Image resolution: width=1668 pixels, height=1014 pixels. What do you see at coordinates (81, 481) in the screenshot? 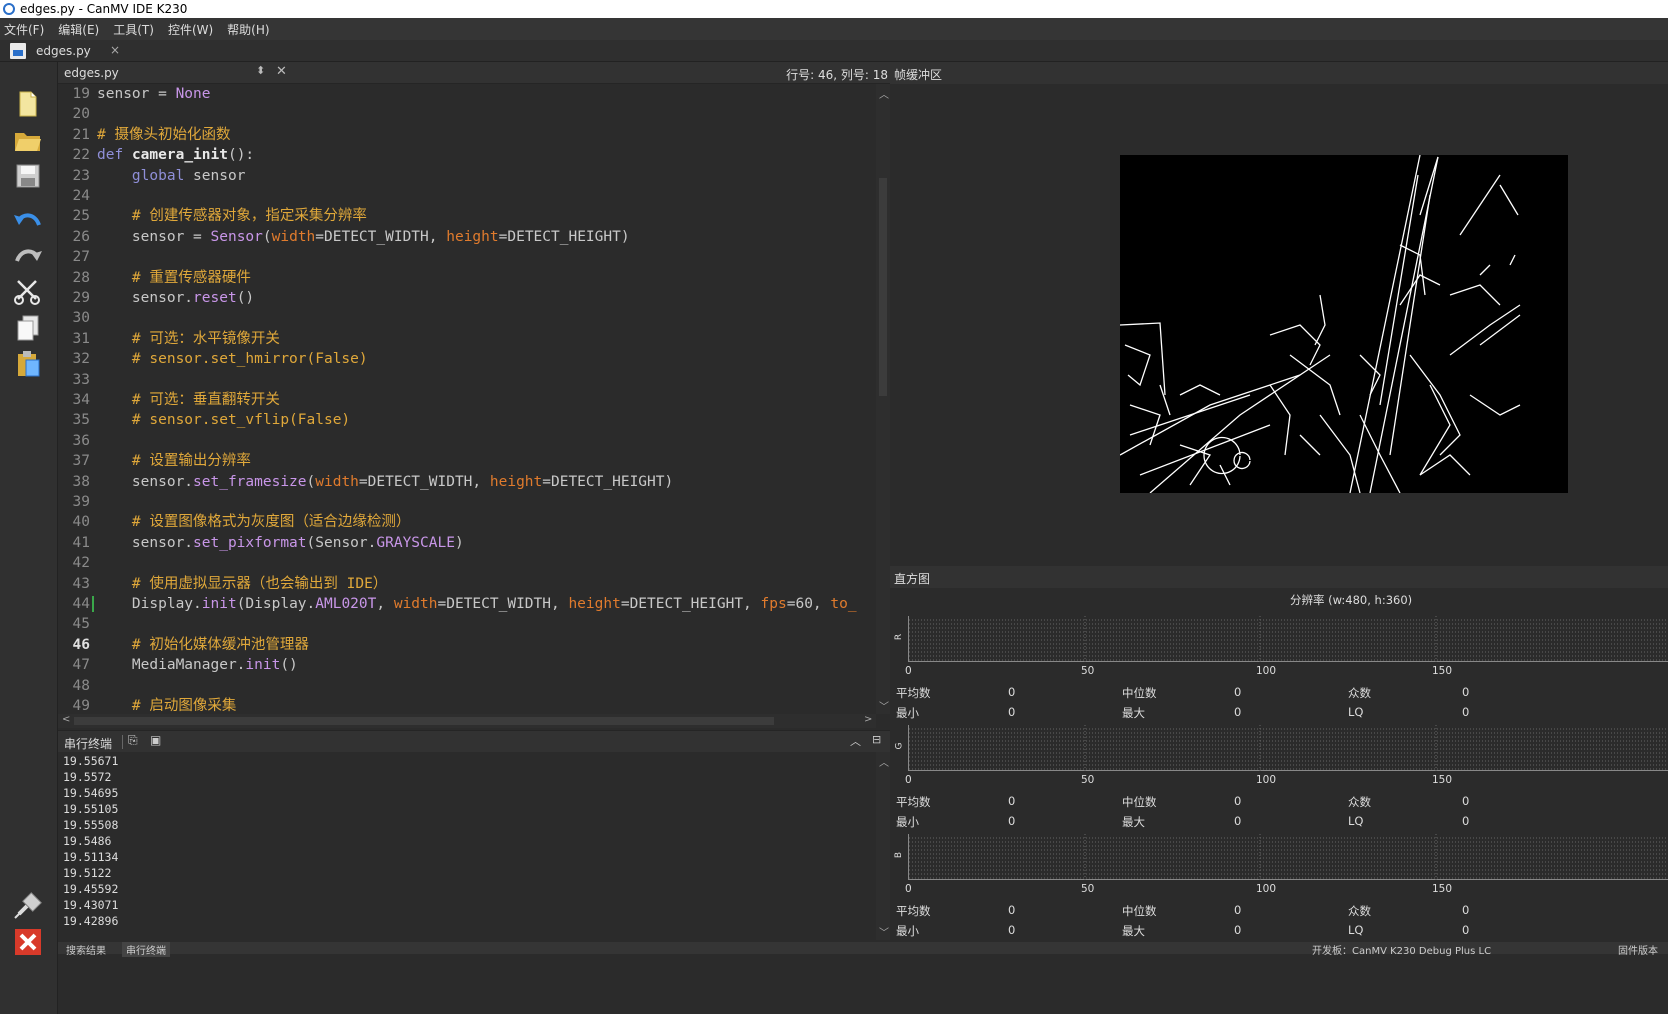
I see `line-number: 38` at bounding box center [81, 481].